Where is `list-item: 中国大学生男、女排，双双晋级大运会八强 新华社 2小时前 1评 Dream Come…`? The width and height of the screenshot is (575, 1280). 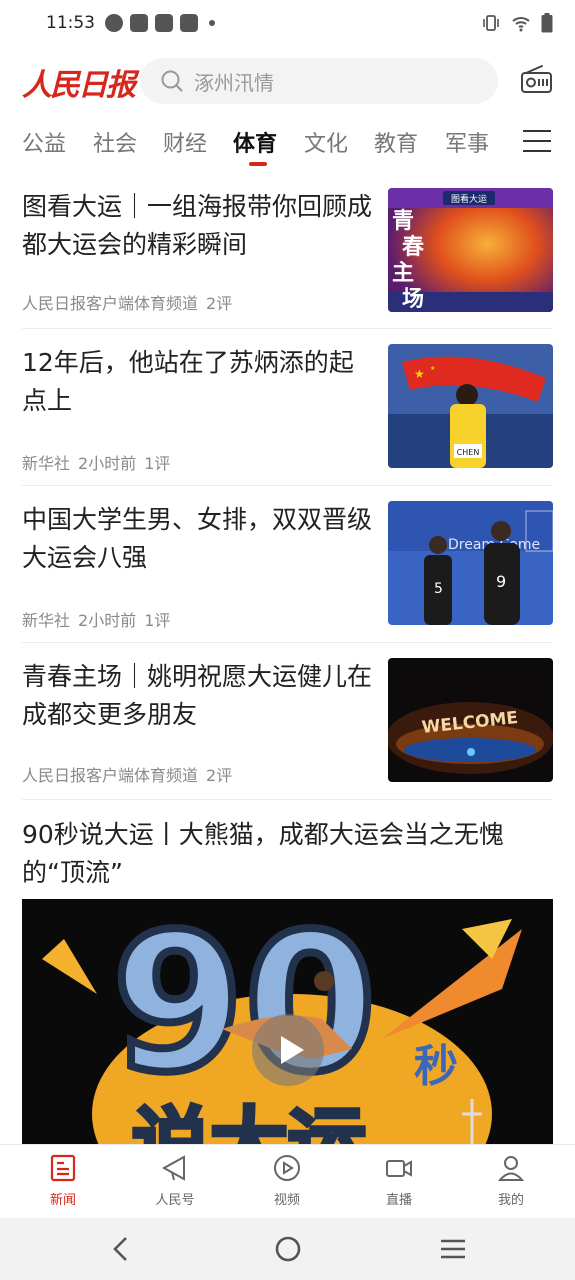 list-item: 中国大学生男、女排，双双晋级大运会八强 新华社 2小时前 1评 Dream Come… is located at coordinates (287, 565).